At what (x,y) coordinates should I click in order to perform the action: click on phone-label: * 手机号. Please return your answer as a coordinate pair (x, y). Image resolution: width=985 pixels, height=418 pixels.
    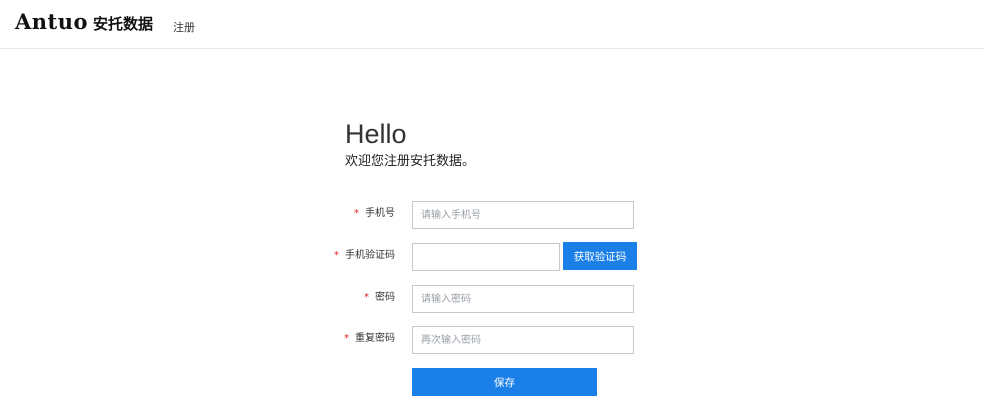
    Looking at the image, I should click on (374, 214).